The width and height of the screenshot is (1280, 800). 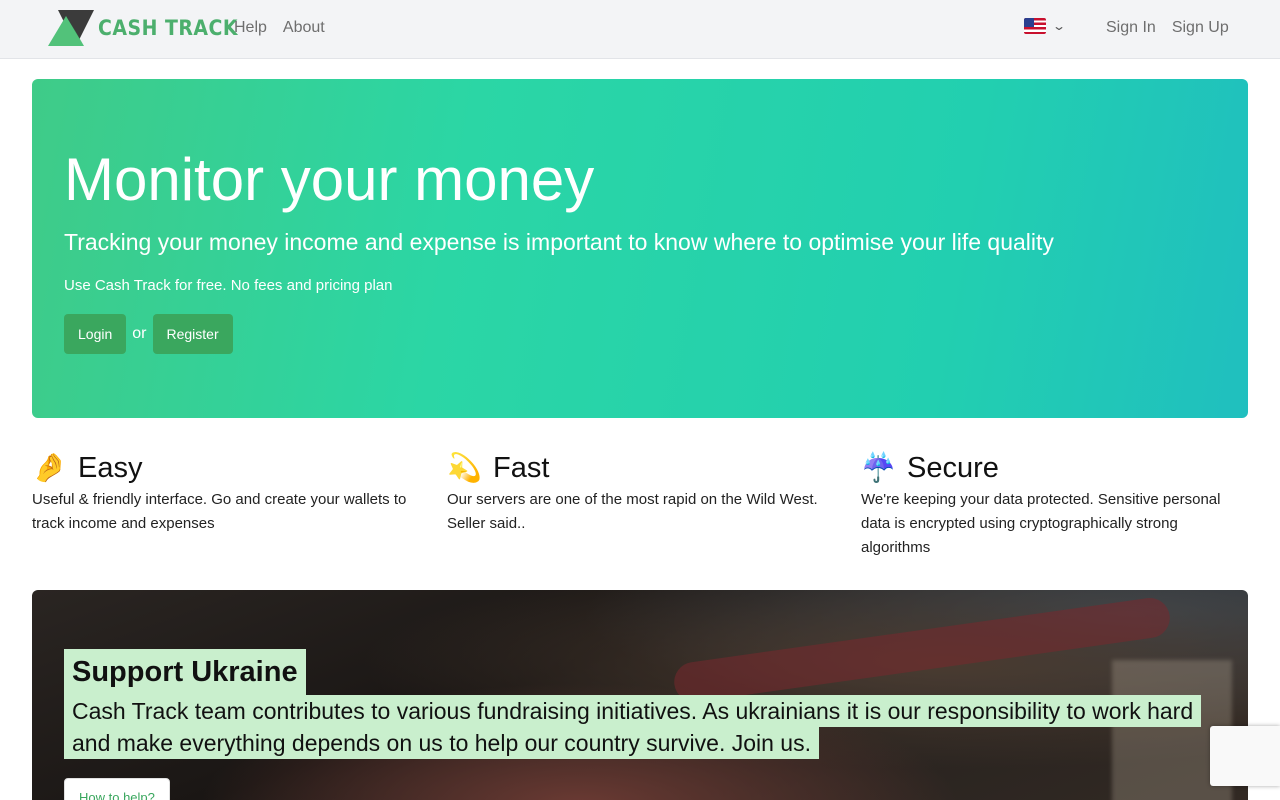 I want to click on us-flag-icon, so click(x=1035, y=26).